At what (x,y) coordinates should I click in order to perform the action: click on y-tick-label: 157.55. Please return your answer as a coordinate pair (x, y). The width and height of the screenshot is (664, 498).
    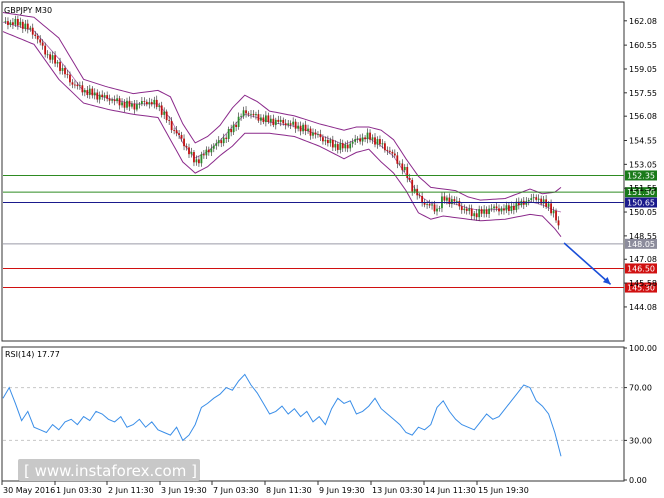
    Looking at the image, I should click on (643, 93).